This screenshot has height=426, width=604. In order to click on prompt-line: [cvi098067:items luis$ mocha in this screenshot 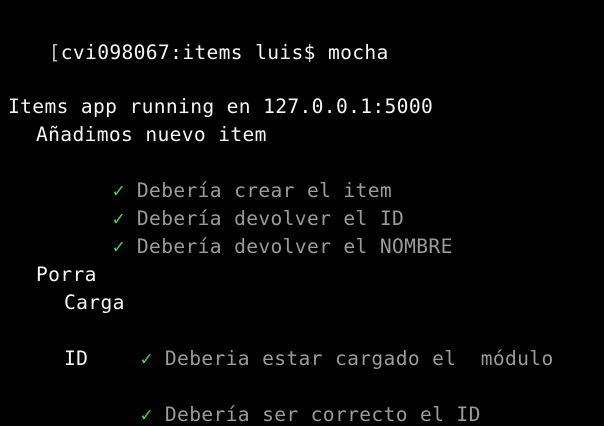, I will do `click(194, 37)`.